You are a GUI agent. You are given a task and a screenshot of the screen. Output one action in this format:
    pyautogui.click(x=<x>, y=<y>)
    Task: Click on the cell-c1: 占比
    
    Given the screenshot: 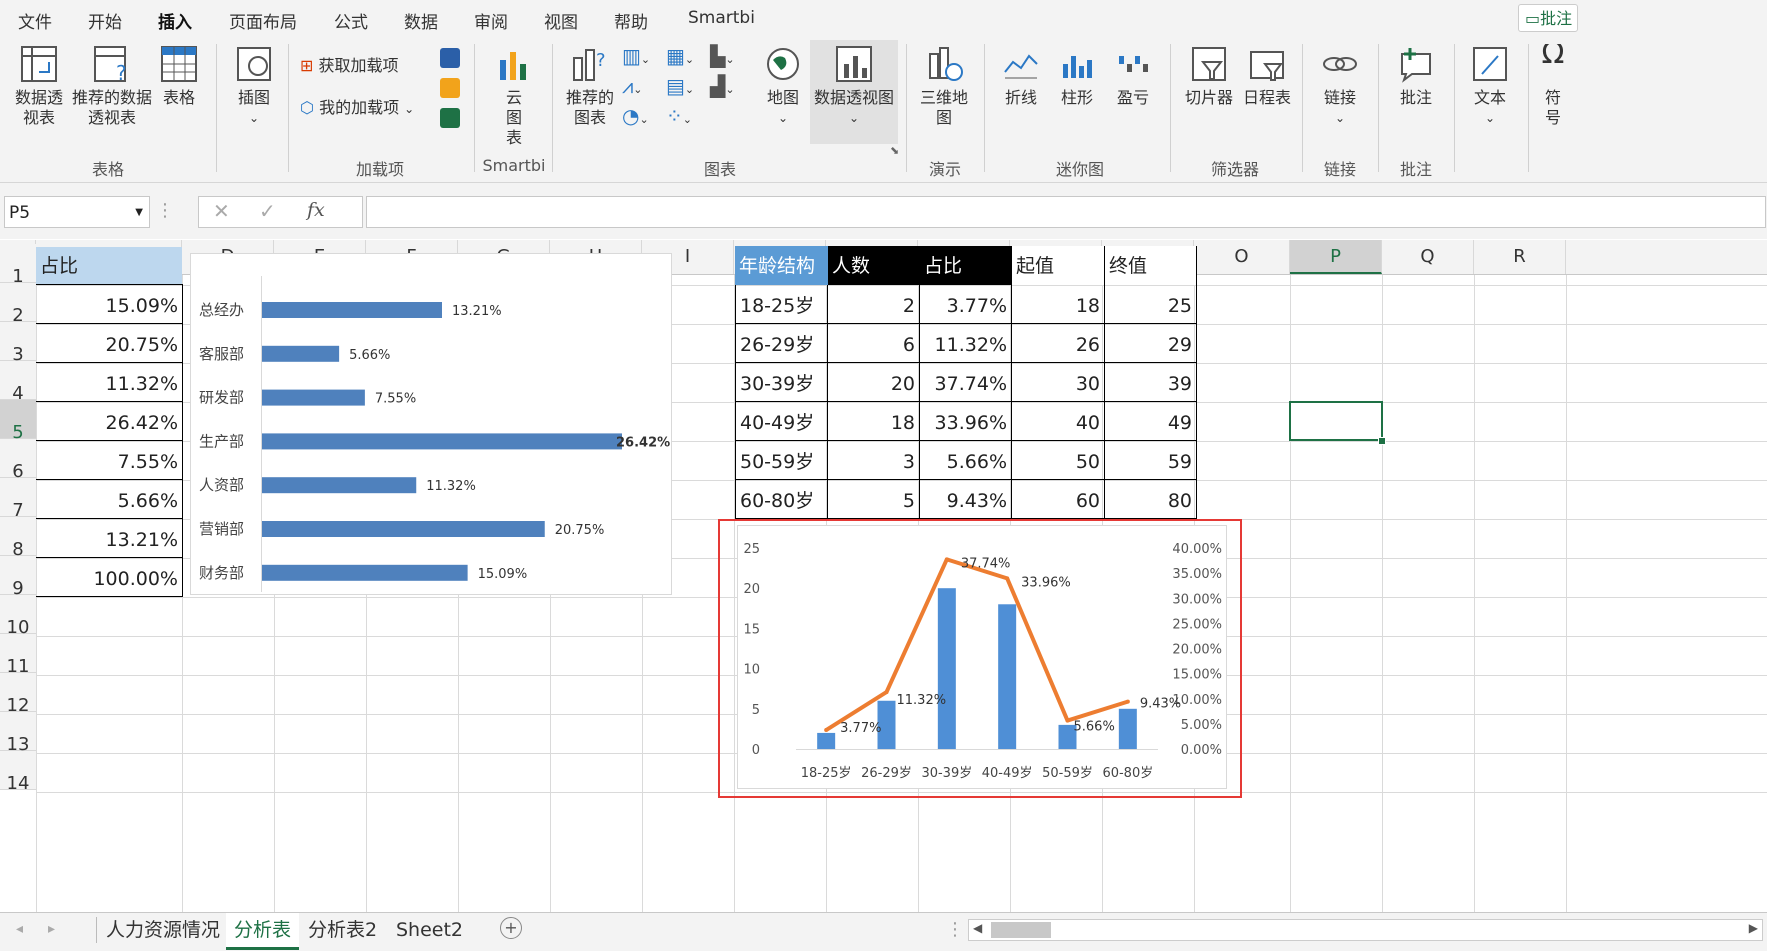 What is the action you would take?
    pyautogui.click(x=109, y=266)
    